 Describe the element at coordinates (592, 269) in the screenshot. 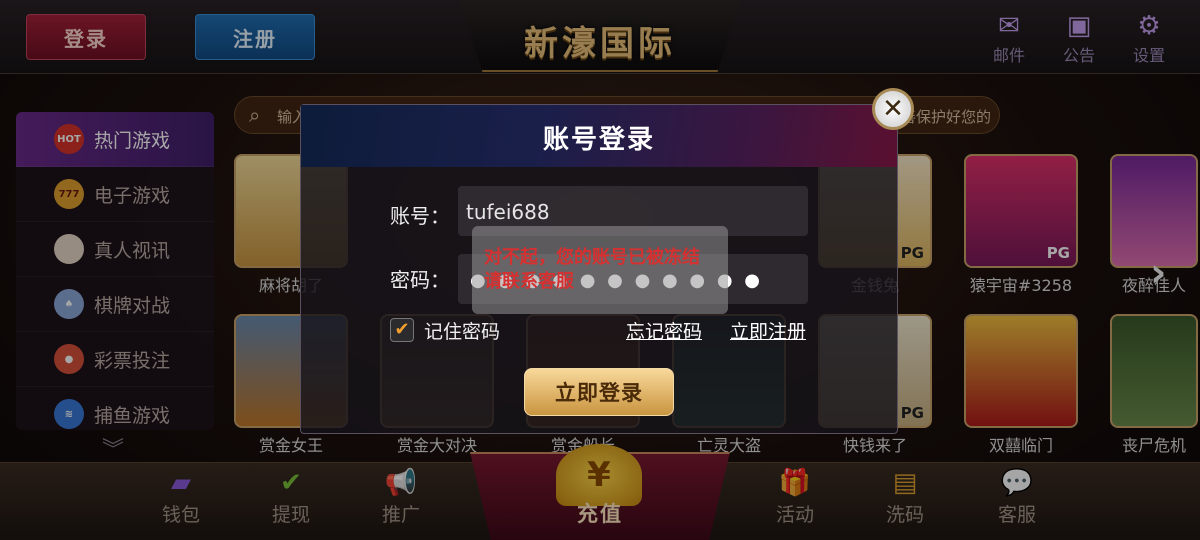

I see `error-toast-text: 对不起，您的账号已被冻结请联系客服` at that location.